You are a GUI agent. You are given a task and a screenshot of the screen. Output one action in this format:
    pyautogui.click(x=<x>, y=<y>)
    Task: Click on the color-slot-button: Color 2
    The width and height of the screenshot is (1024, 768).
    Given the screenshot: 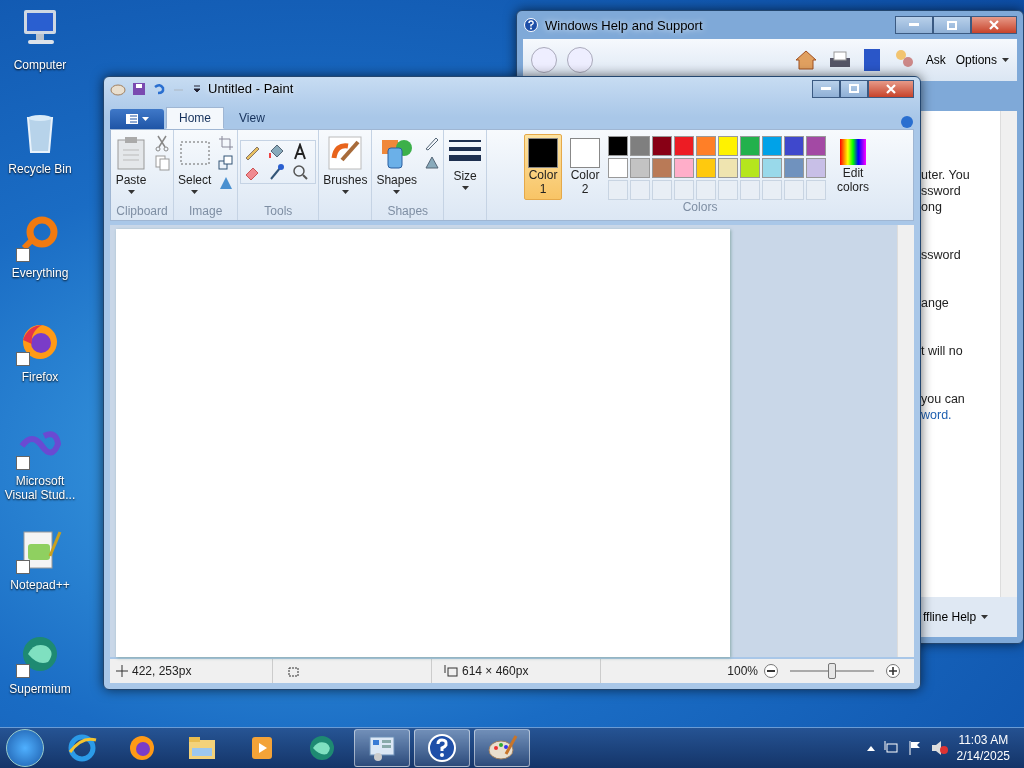 What is the action you would take?
    pyautogui.click(x=585, y=166)
    